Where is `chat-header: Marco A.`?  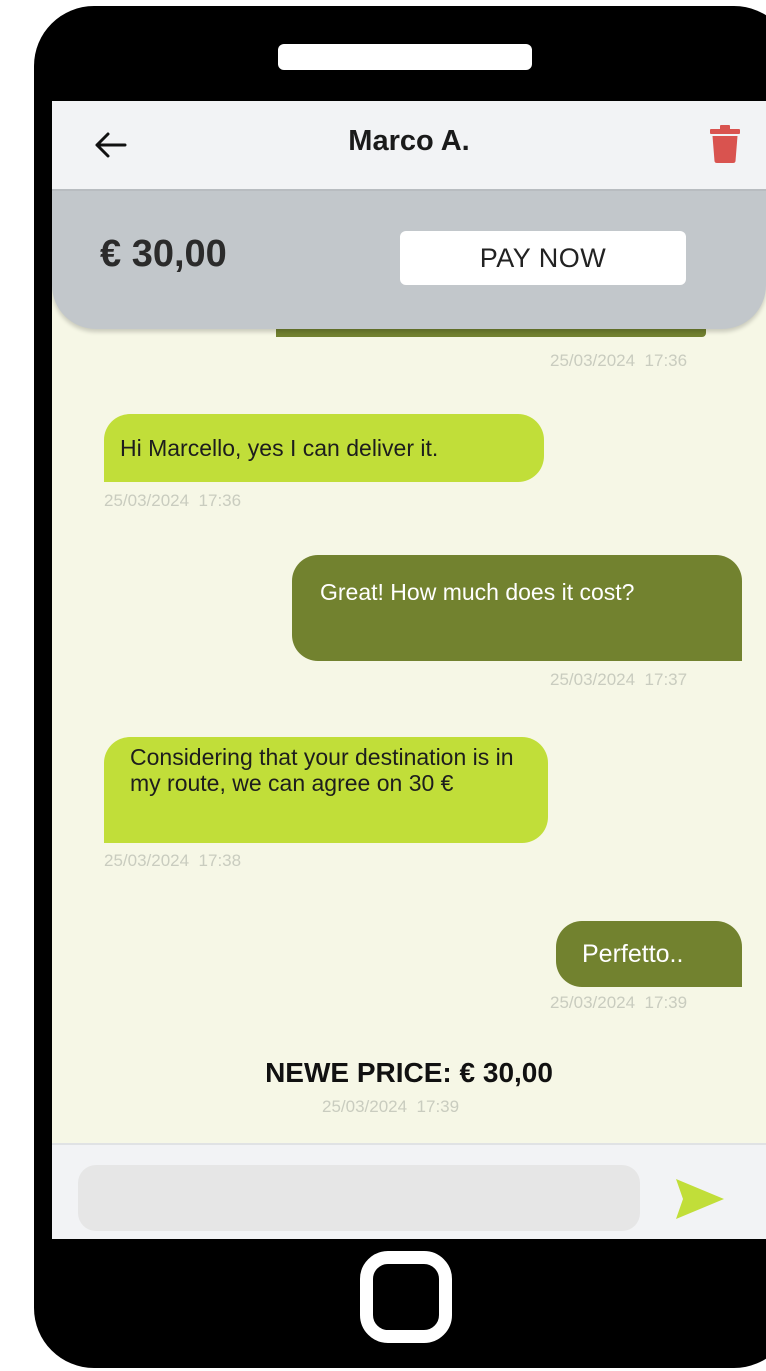 chat-header: Marco A. is located at coordinates (409, 146).